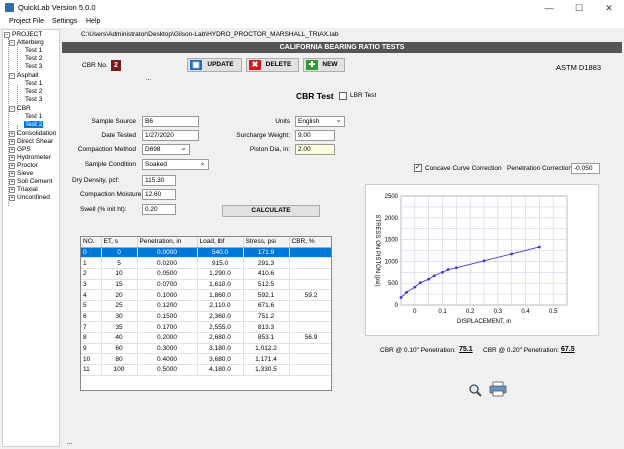  What do you see at coordinates (220, 263) in the screenshot?
I see `table-cell: 915.0` at bounding box center [220, 263].